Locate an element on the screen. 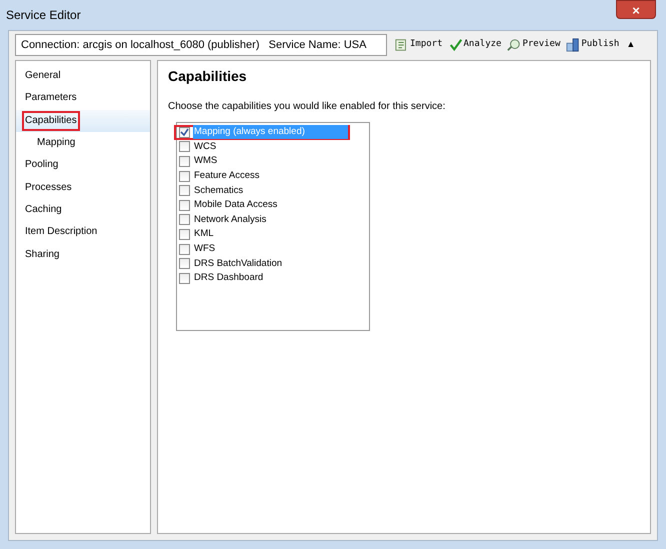 The width and height of the screenshot is (666, 549). capability-label: WCS is located at coordinates (270, 147).